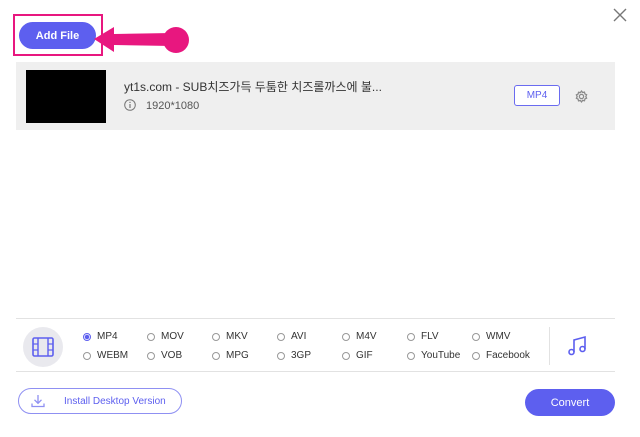  What do you see at coordinates (501, 355) in the screenshot?
I see `format-option-facebook: Facebook` at bounding box center [501, 355].